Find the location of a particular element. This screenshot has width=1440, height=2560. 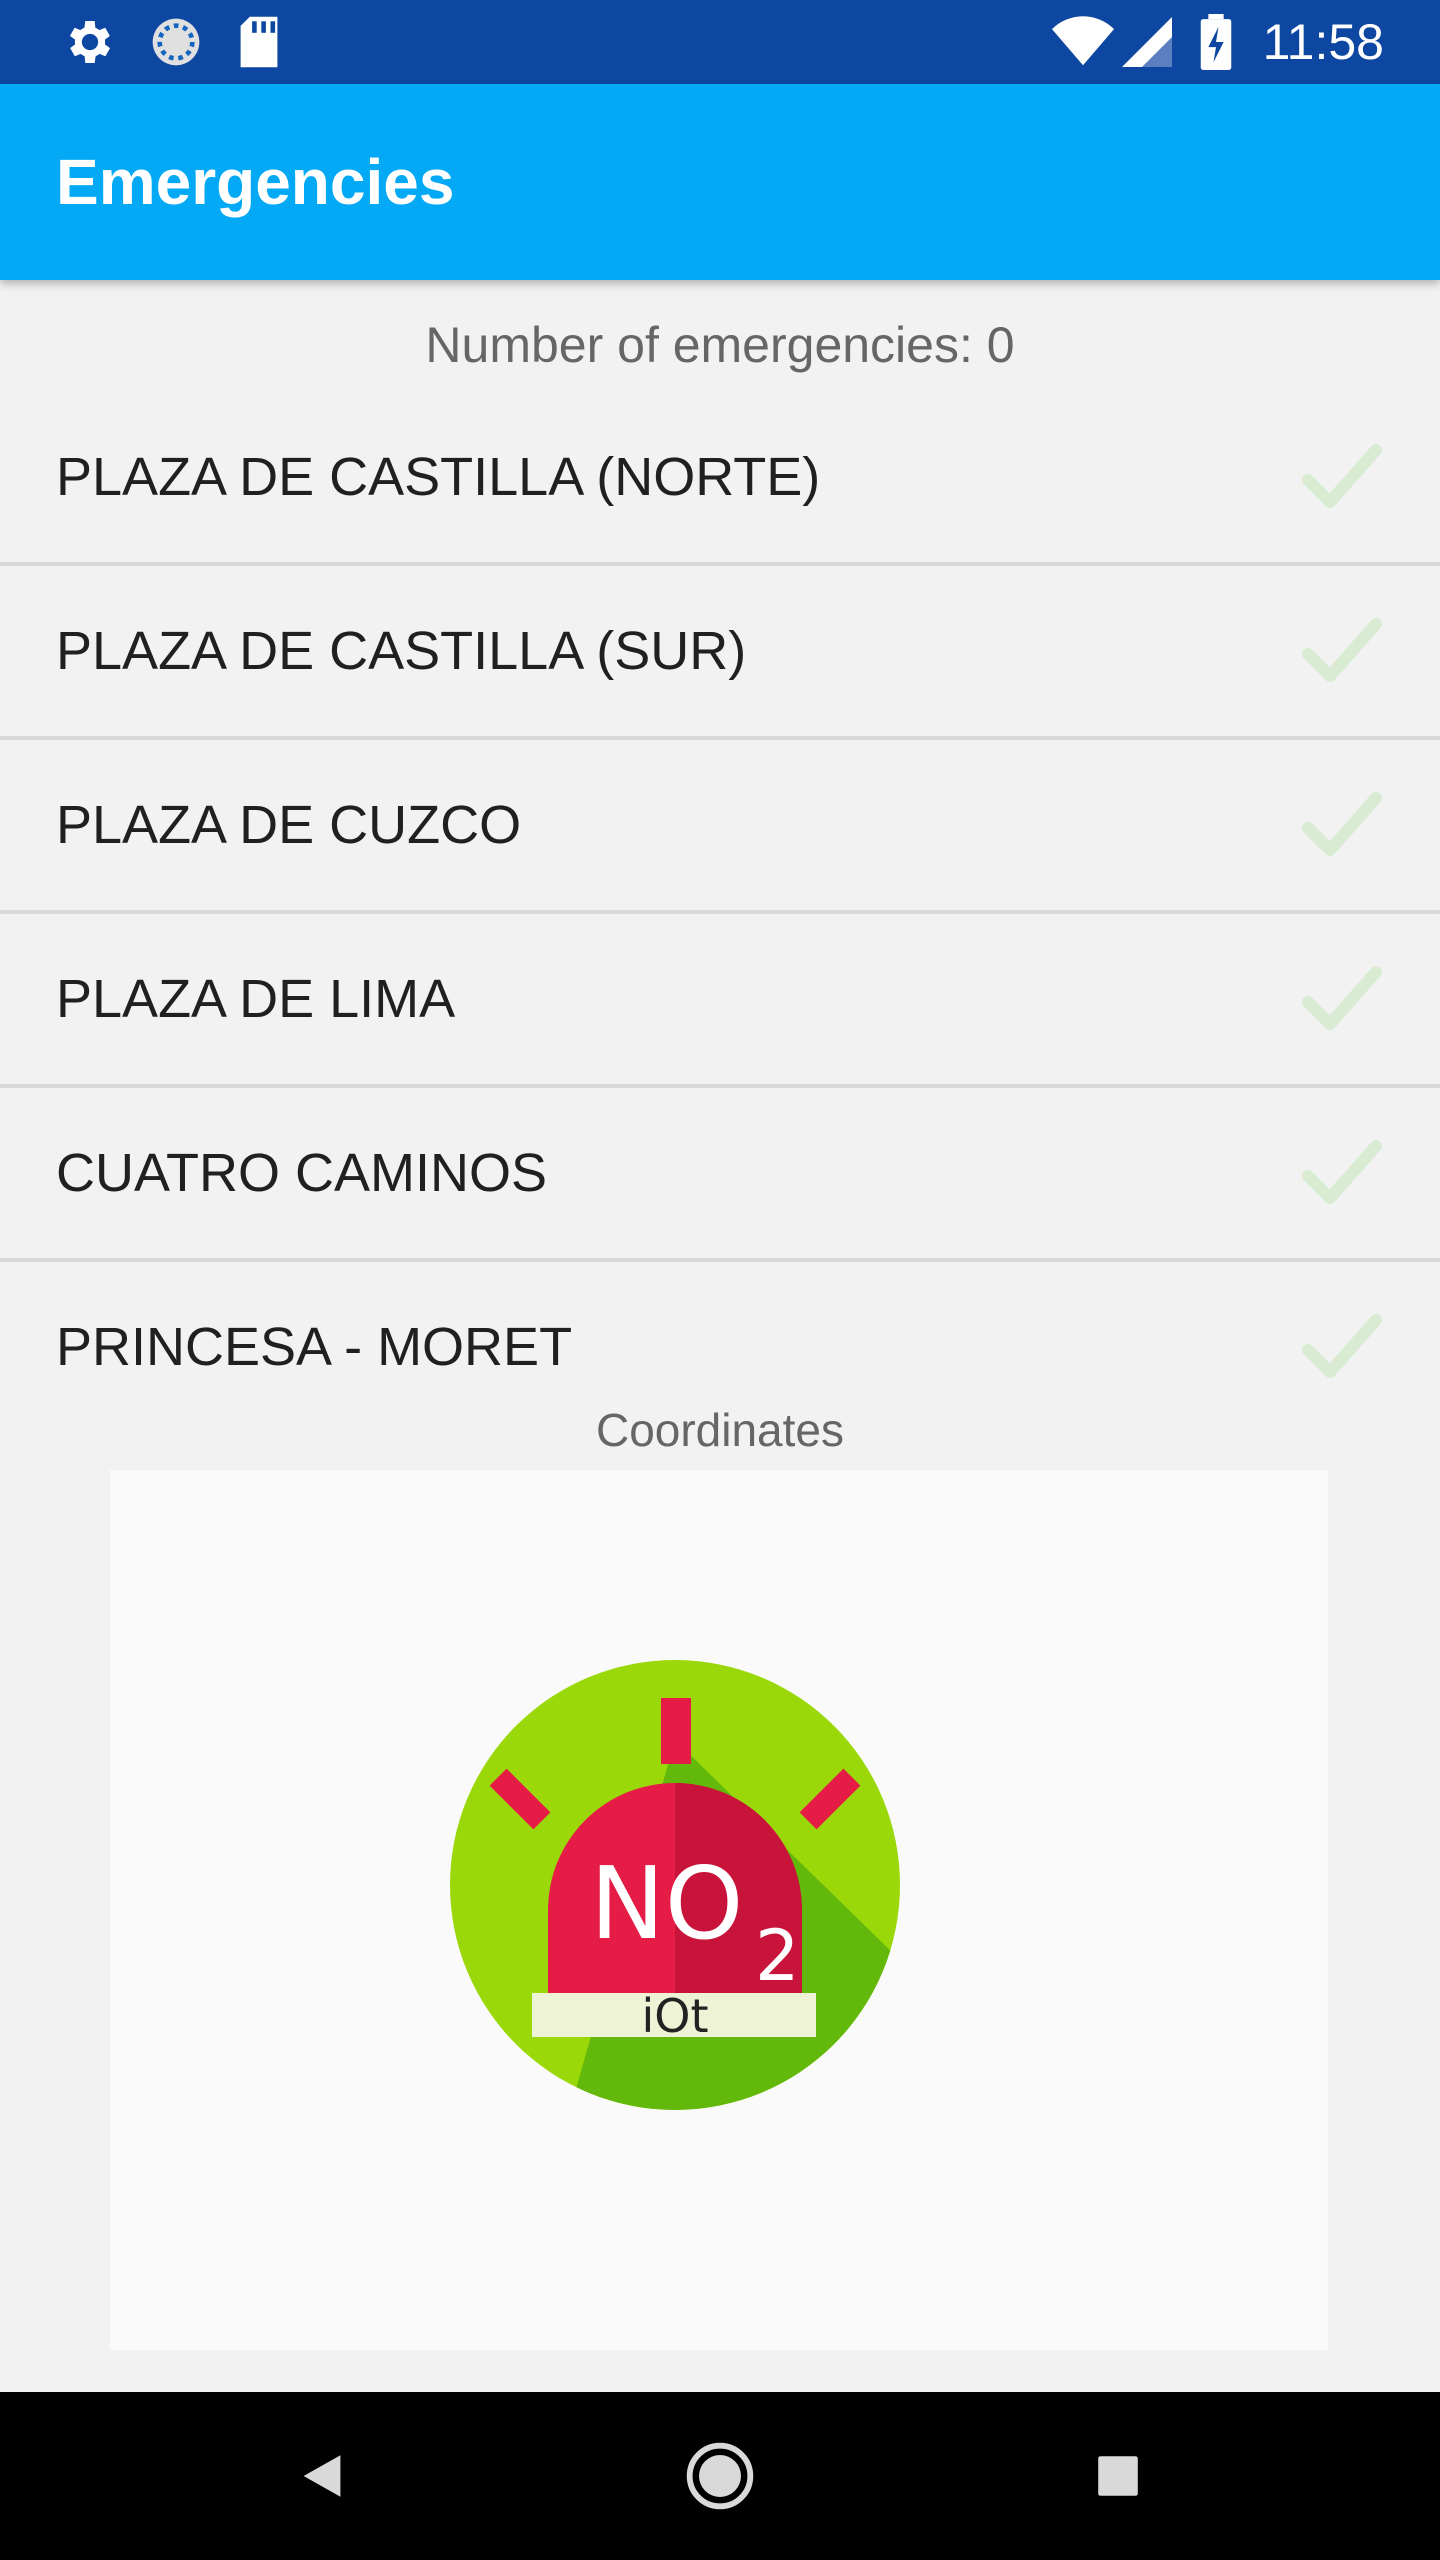

sd-card-icon is located at coordinates (259, 42).